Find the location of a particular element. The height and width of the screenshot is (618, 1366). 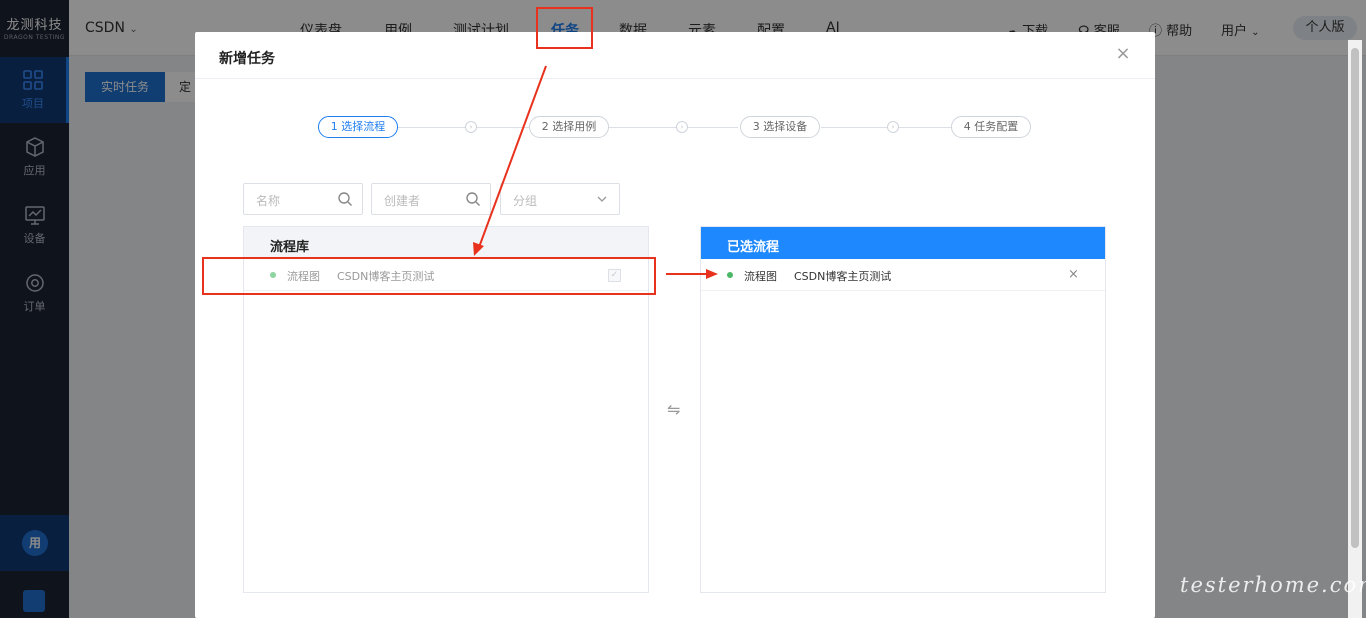

watermark: testerhome.com is located at coordinates (1273, 585).